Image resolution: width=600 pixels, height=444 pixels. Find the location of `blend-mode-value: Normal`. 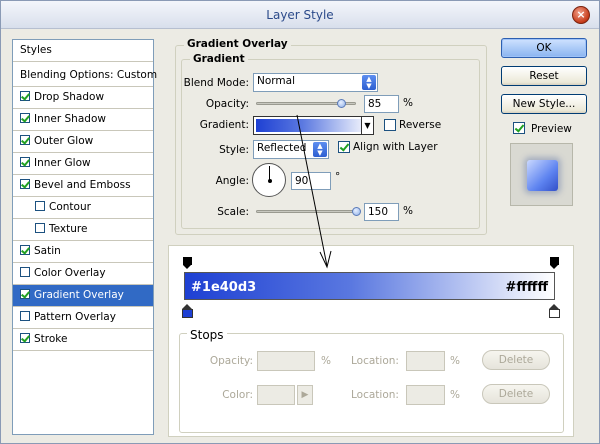

blend-mode-value: Normal is located at coordinates (276, 81).